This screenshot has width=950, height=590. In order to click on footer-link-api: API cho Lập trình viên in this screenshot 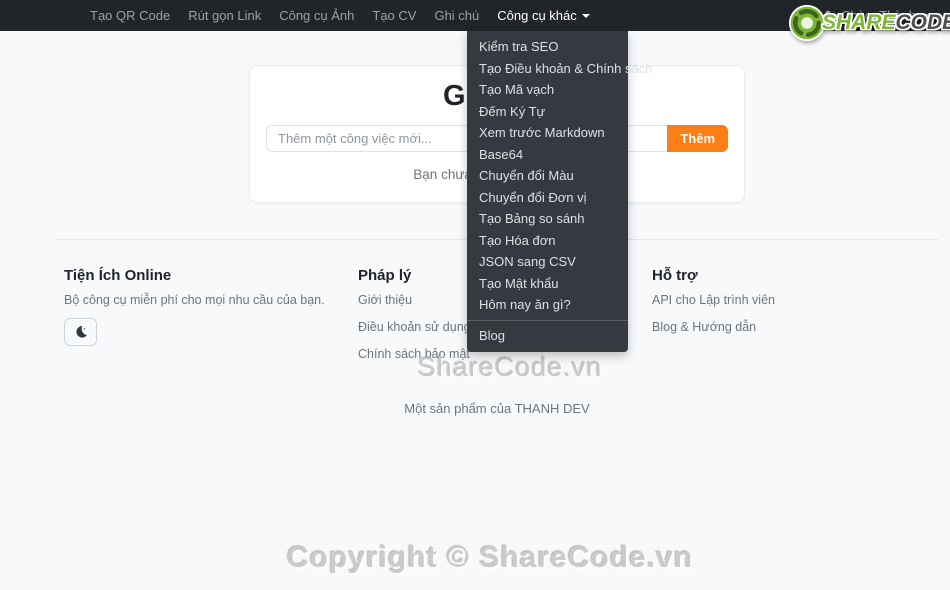, I will do `click(791, 300)`.